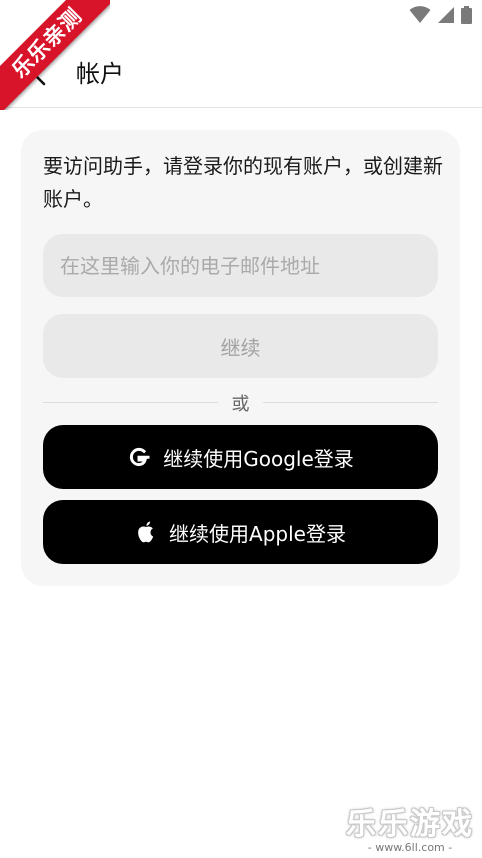 The width and height of the screenshot is (482, 858). I want to click on continue-button: 继续, so click(240, 346).